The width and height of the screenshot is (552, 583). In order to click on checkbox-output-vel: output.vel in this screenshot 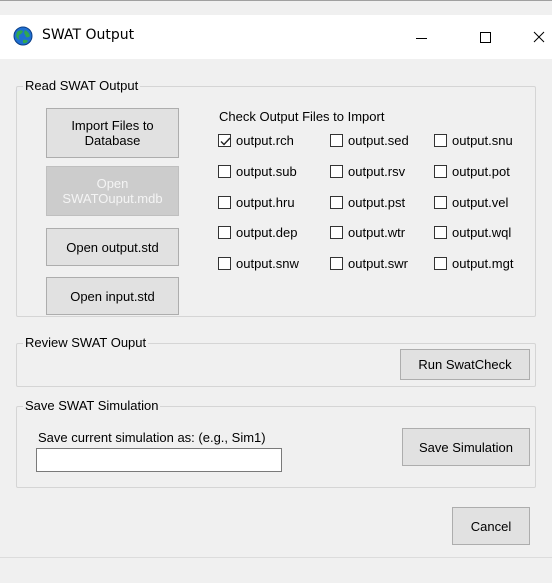, I will do `click(471, 202)`.